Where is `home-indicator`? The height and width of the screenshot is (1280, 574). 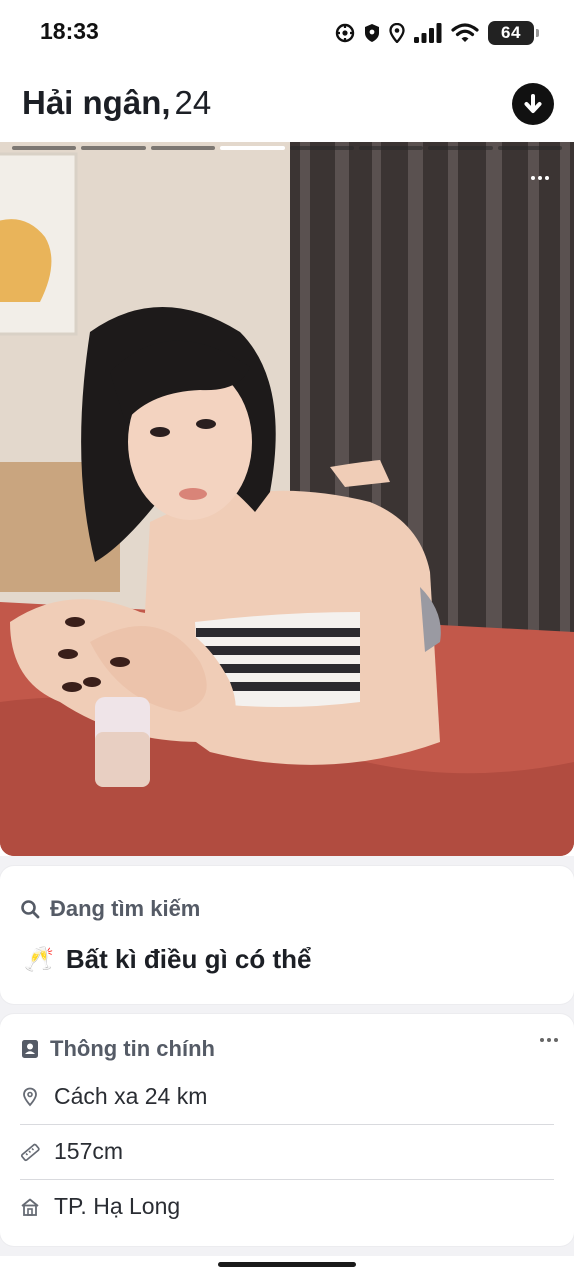 home-indicator is located at coordinates (287, 1264).